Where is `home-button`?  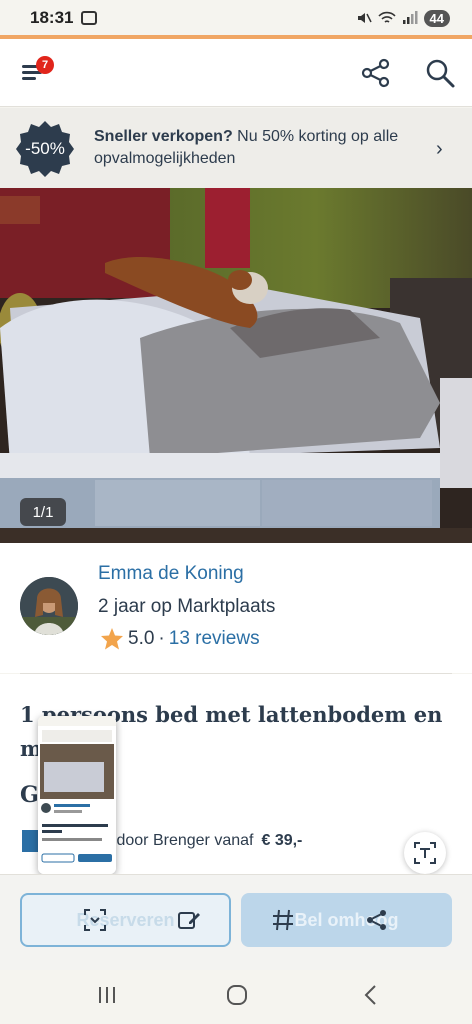
home-button is located at coordinates (237, 995).